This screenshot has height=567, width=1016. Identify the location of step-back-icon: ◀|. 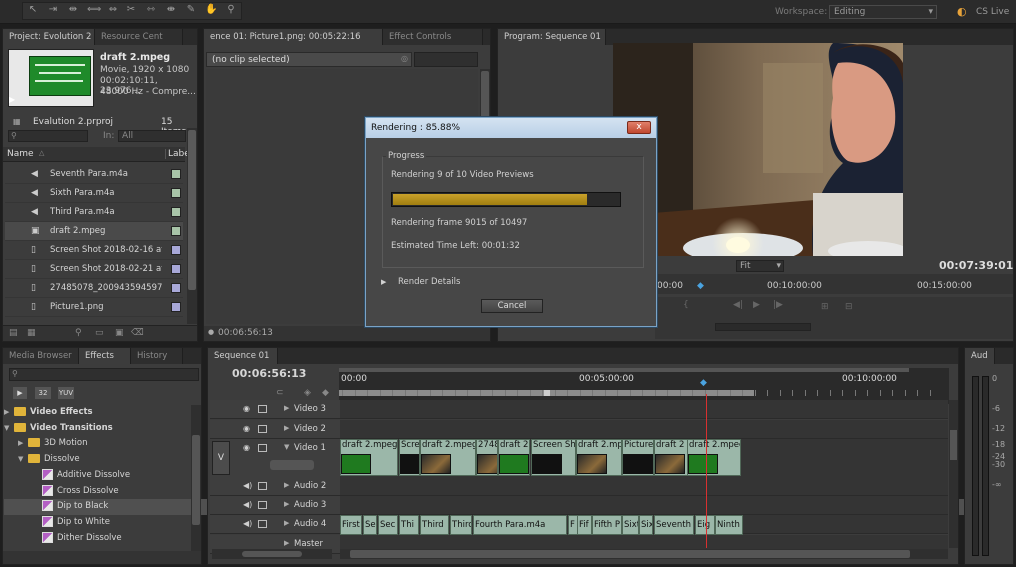
(738, 305).